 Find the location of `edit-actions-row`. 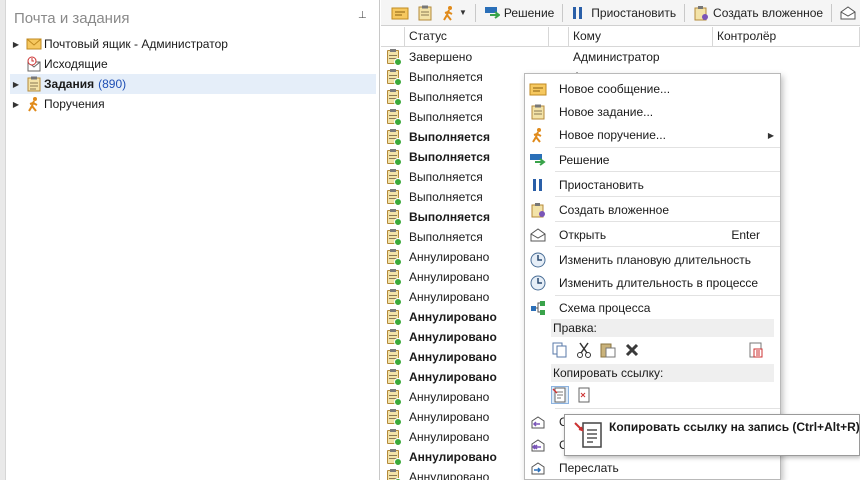

edit-actions-row is located at coordinates (661, 350).